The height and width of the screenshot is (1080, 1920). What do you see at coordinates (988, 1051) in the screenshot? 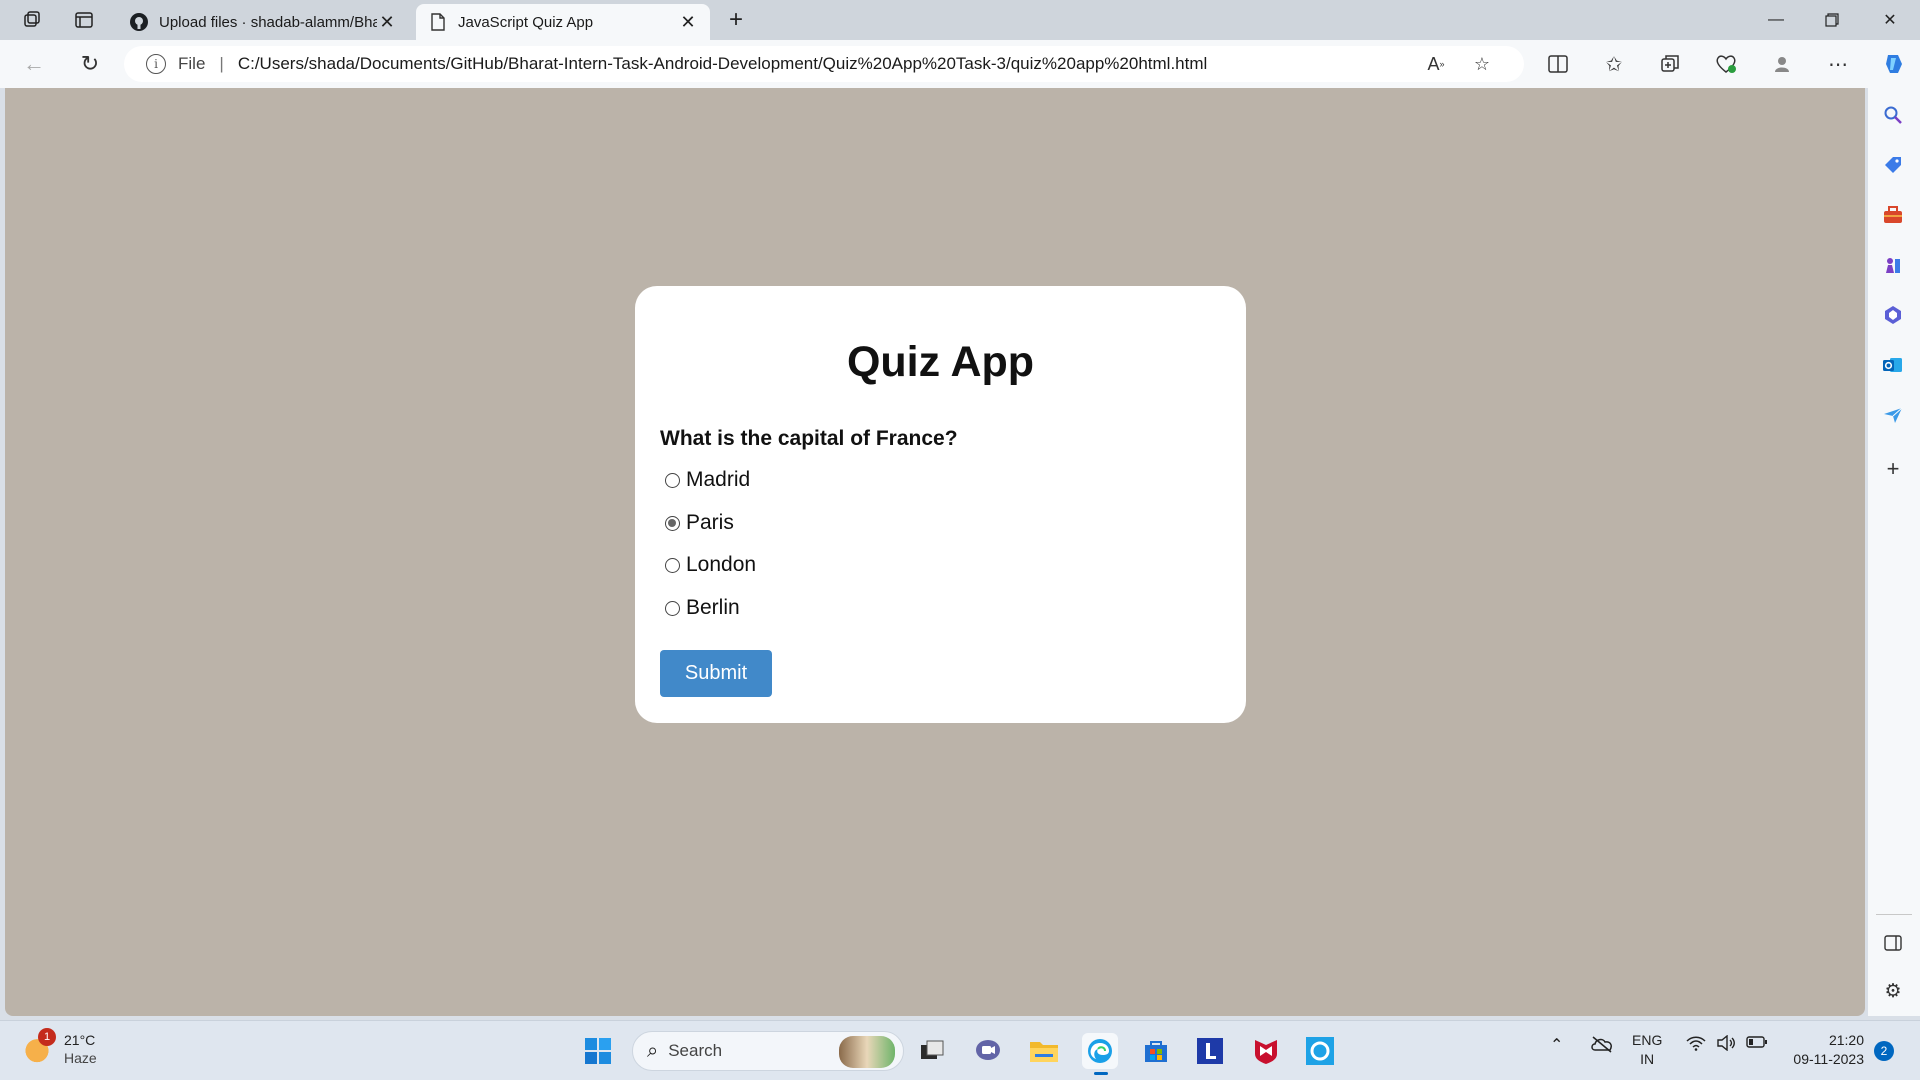
I see `teams-chat-icon` at bounding box center [988, 1051].